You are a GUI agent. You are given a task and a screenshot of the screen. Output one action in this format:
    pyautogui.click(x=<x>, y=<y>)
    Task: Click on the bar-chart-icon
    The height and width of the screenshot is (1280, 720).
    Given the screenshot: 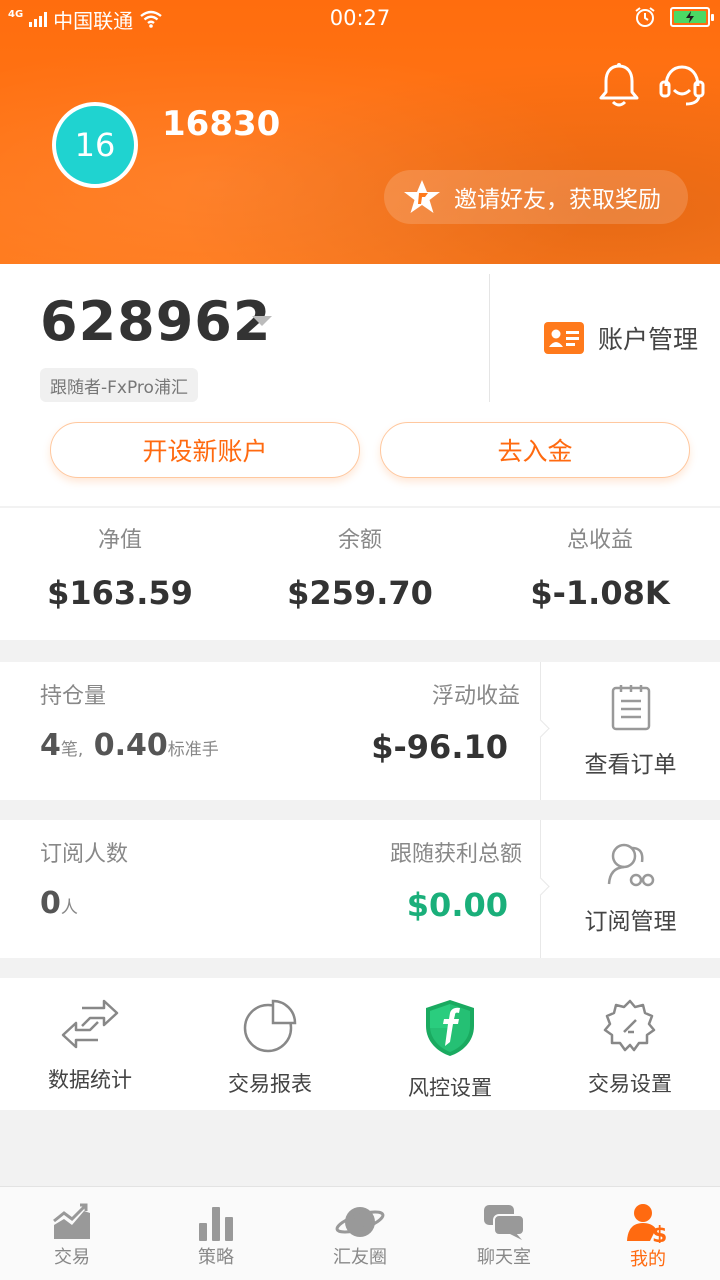 What is the action you would take?
    pyautogui.click(x=216, y=1224)
    